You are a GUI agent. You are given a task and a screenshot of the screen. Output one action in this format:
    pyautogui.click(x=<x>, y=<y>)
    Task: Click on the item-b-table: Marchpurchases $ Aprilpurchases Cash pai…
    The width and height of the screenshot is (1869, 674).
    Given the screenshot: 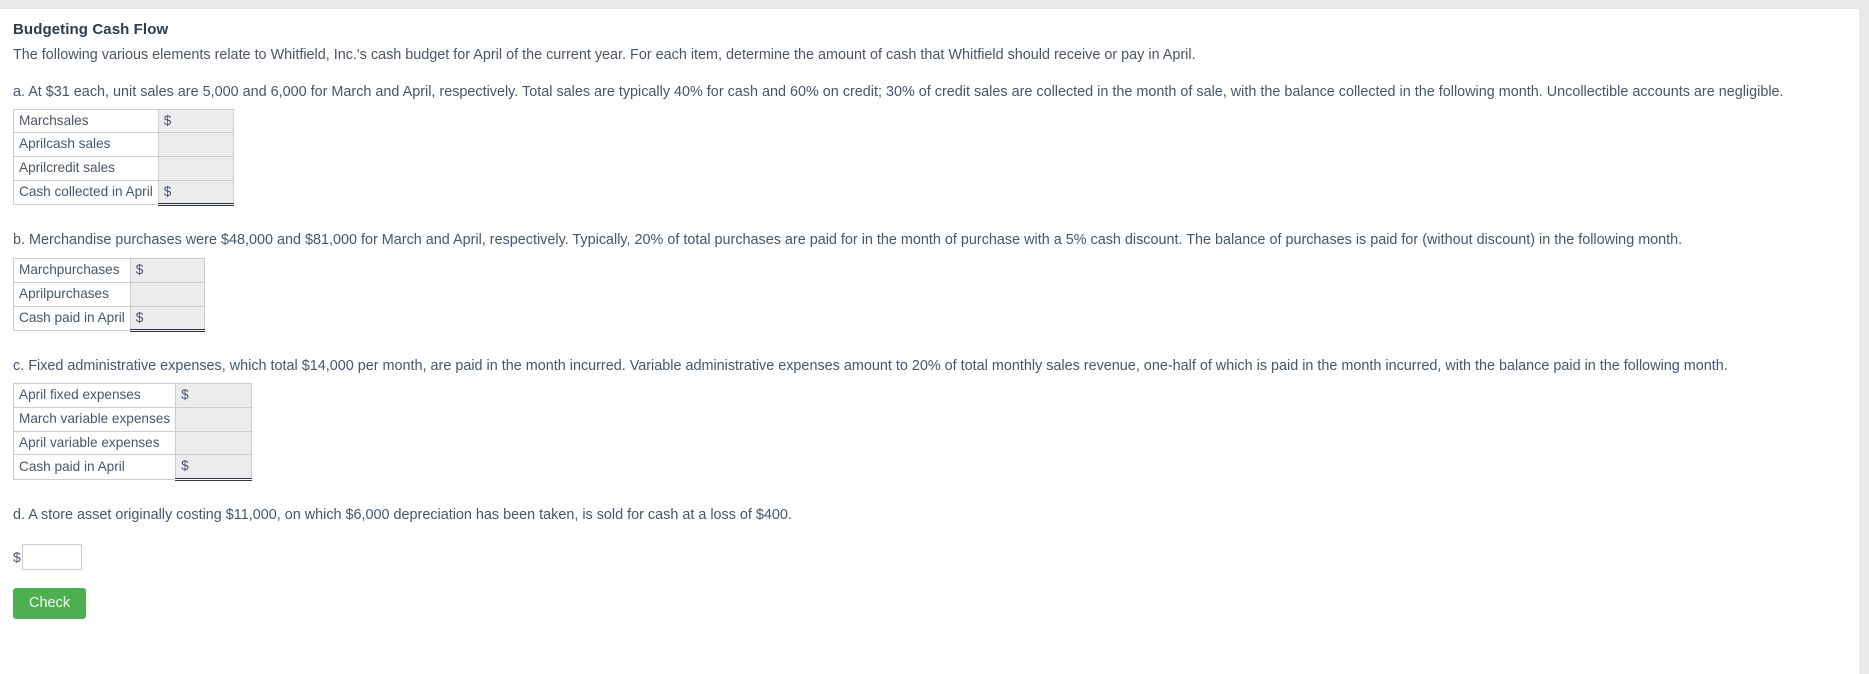 What is the action you would take?
    pyautogui.click(x=109, y=295)
    